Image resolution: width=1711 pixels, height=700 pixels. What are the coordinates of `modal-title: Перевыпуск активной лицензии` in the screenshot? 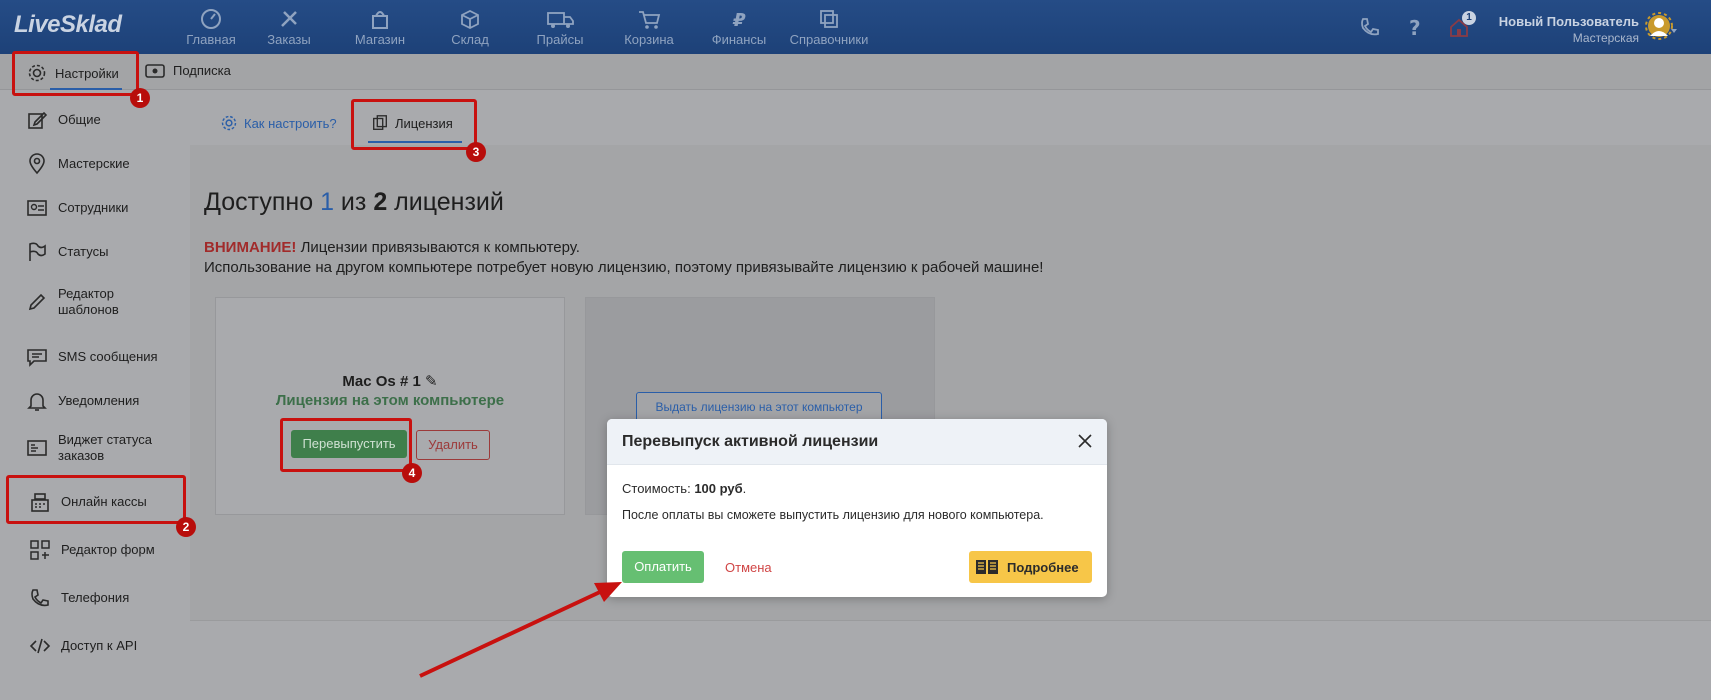 It's located at (750, 441).